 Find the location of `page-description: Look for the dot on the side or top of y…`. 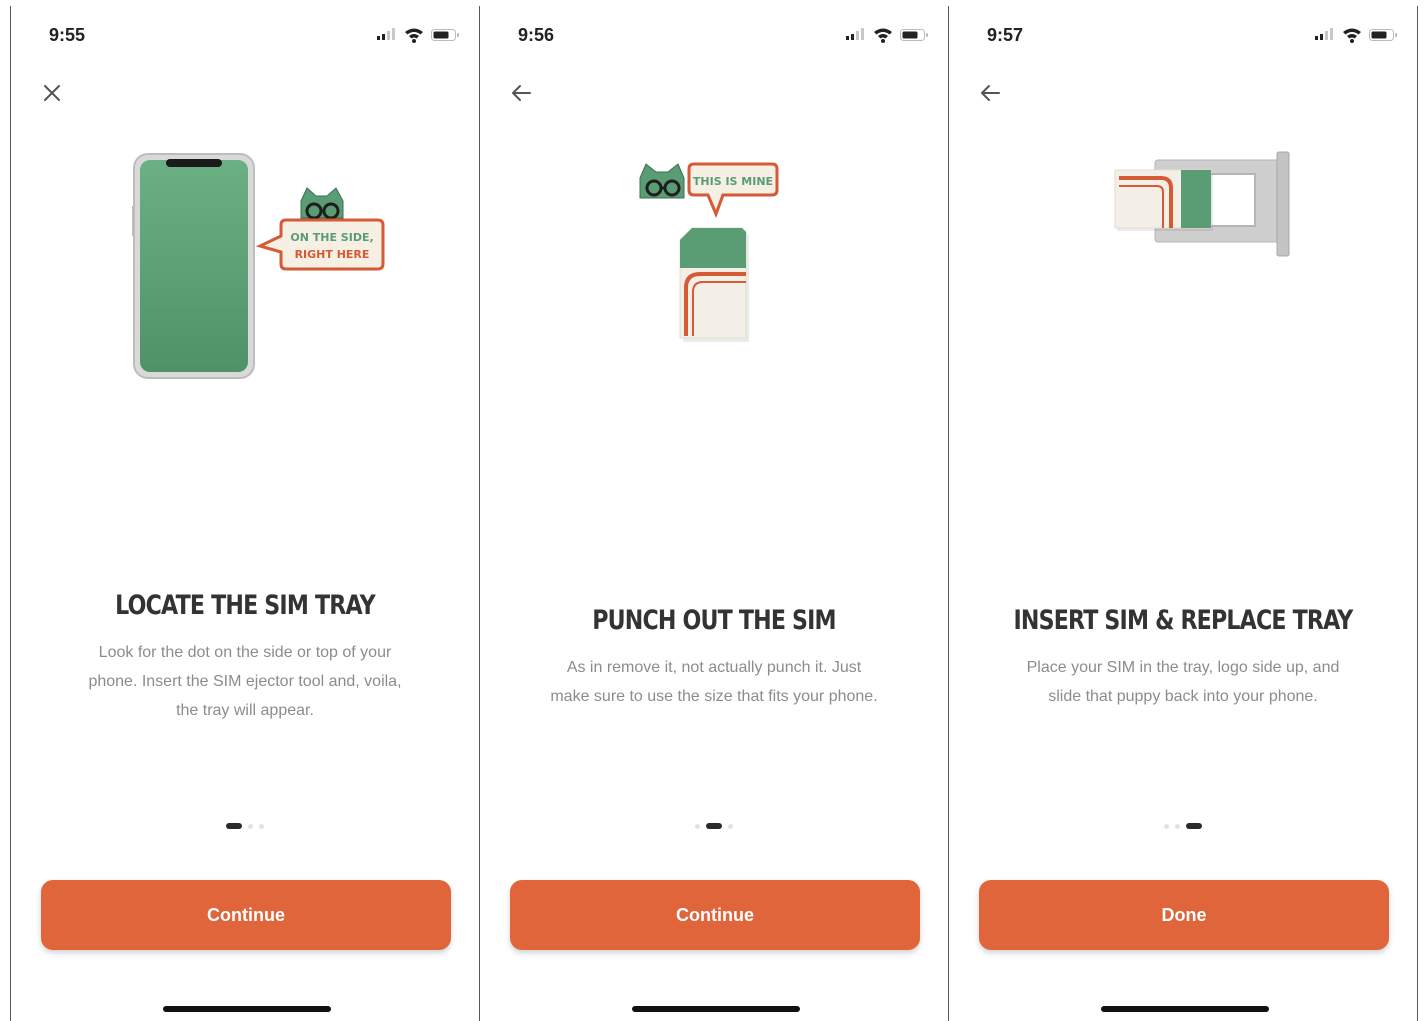

page-description: Look for the dot on the side or top of y… is located at coordinates (245, 681).